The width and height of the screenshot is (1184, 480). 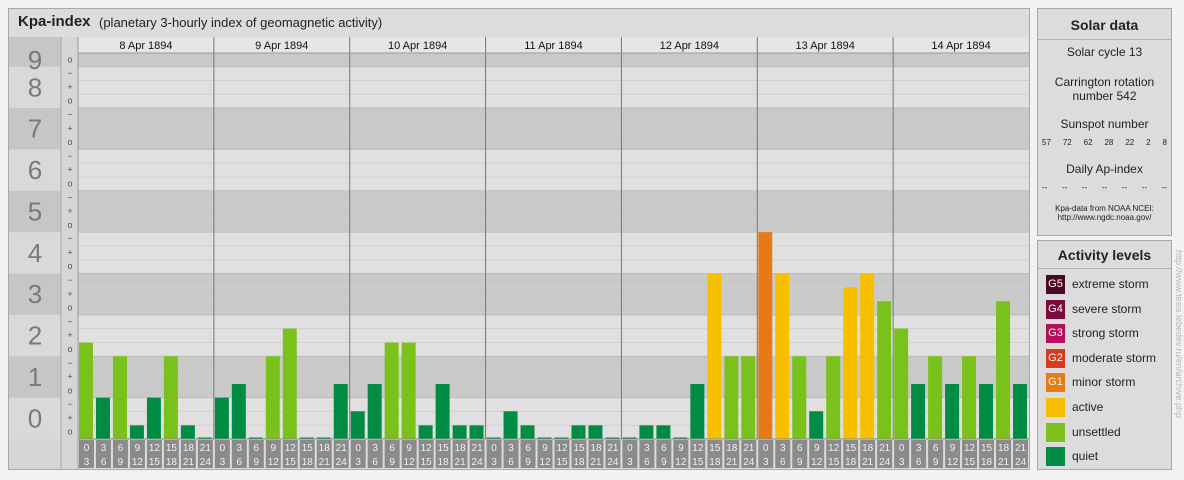 What do you see at coordinates (1104, 142) in the screenshot?
I see `sunspot-values: 57 72 62 28 22 2 8` at bounding box center [1104, 142].